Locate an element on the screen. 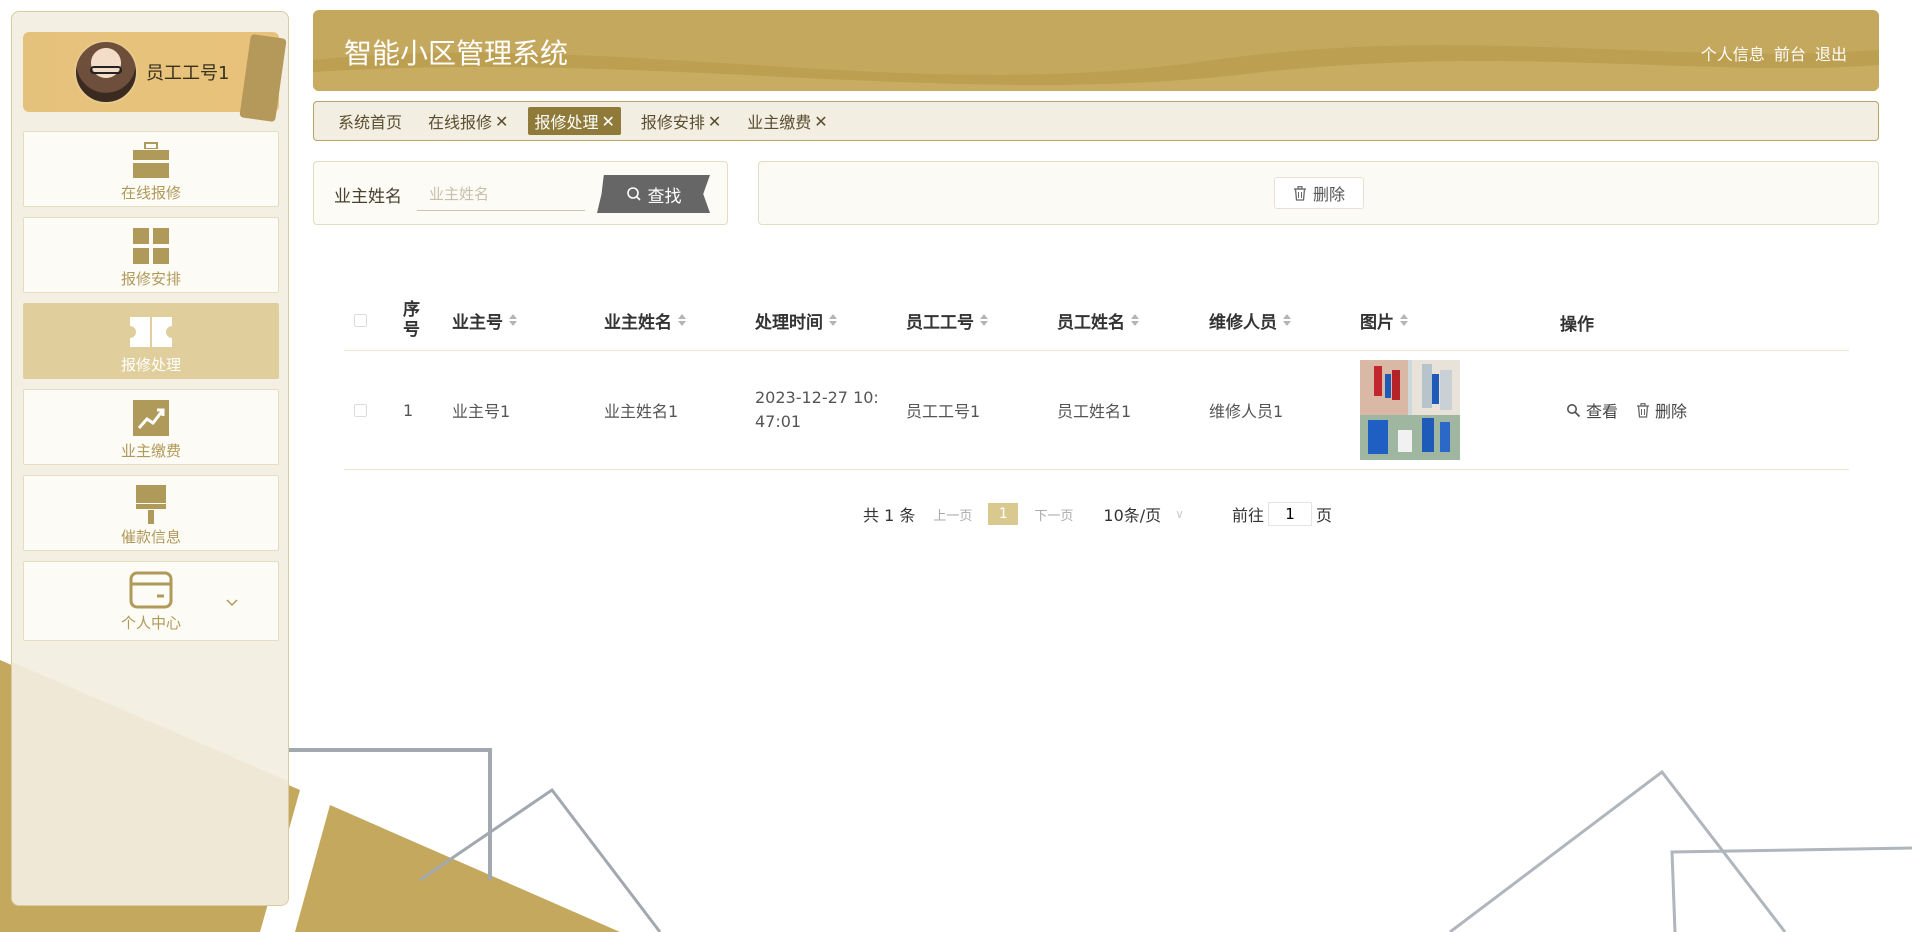  sidebar-item-online-repair: 在线报修 is located at coordinates (151, 169).